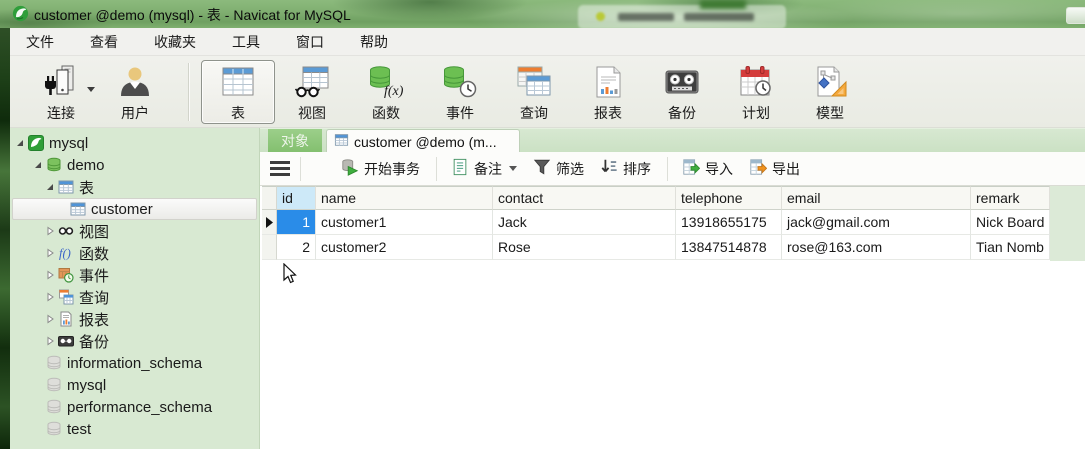 This screenshot has height=449, width=1085. What do you see at coordinates (61, 92) in the screenshot?
I see `connection-button: 连接` at bounding box center [61, 92].